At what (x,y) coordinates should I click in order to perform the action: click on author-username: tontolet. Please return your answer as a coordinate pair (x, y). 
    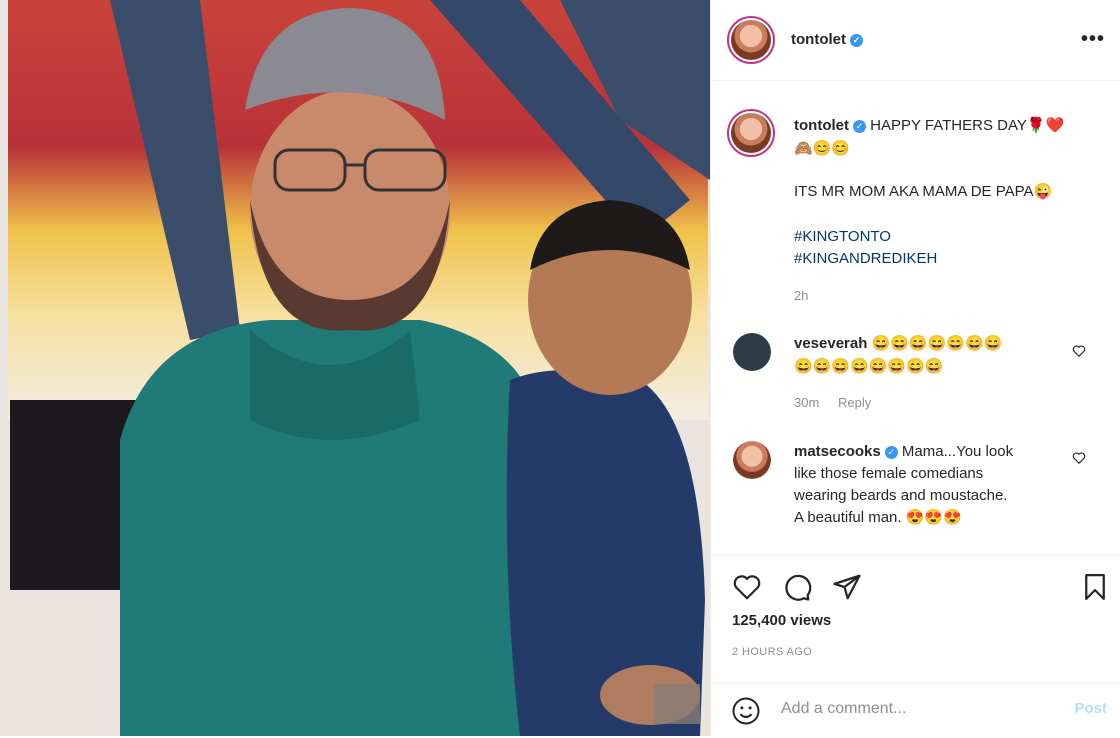
    Looking at the image, I should click on (818, 39).